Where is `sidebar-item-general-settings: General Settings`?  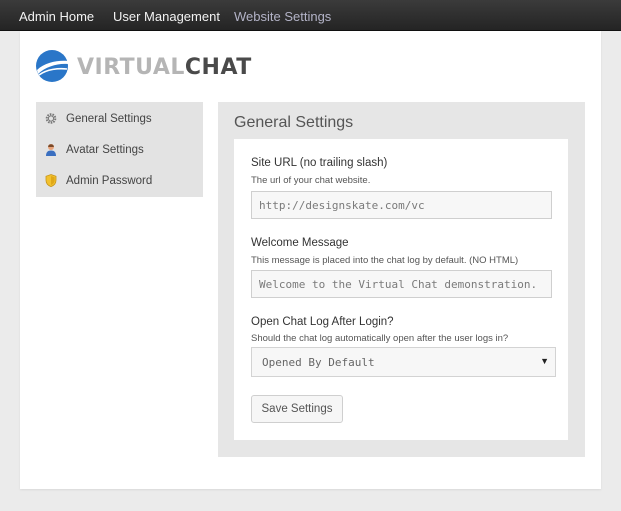
sidebar-item-general-settings: General Settings is located at coordinates (119, 119).